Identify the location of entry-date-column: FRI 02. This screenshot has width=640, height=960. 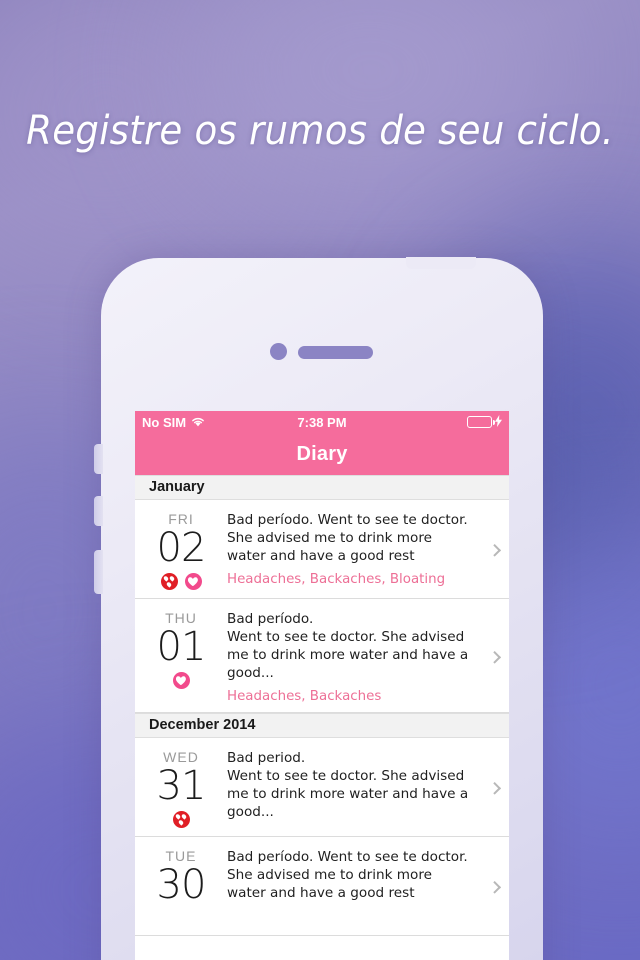
(181, 549).